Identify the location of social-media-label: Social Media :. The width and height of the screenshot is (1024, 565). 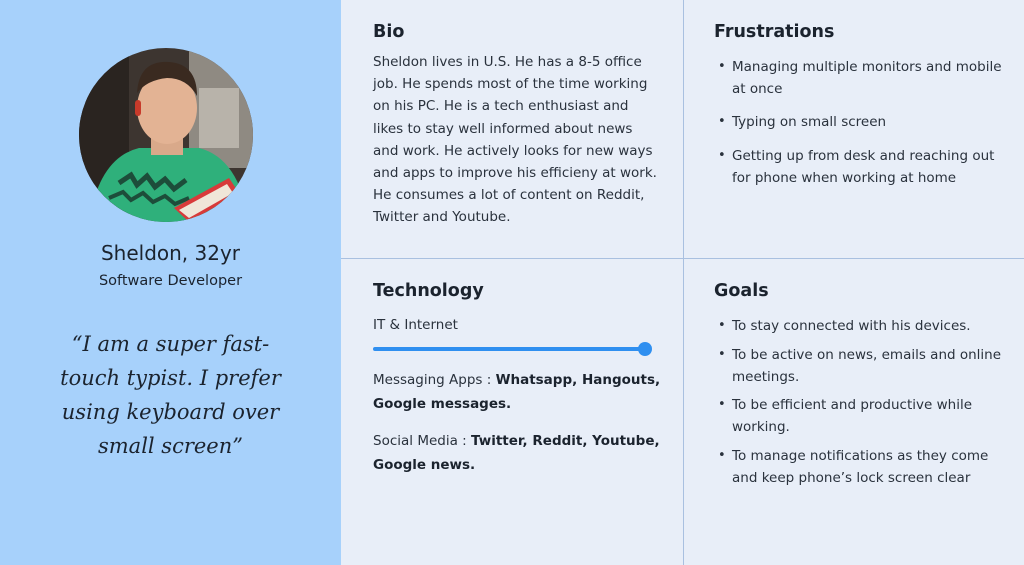
(420, 441).